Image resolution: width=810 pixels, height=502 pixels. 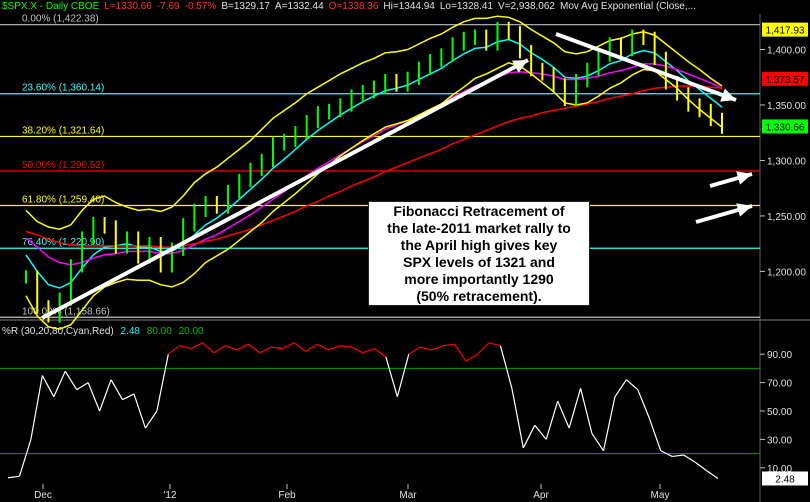 I want to click on x-tick-label: Dec, so click(x=43, y=495).